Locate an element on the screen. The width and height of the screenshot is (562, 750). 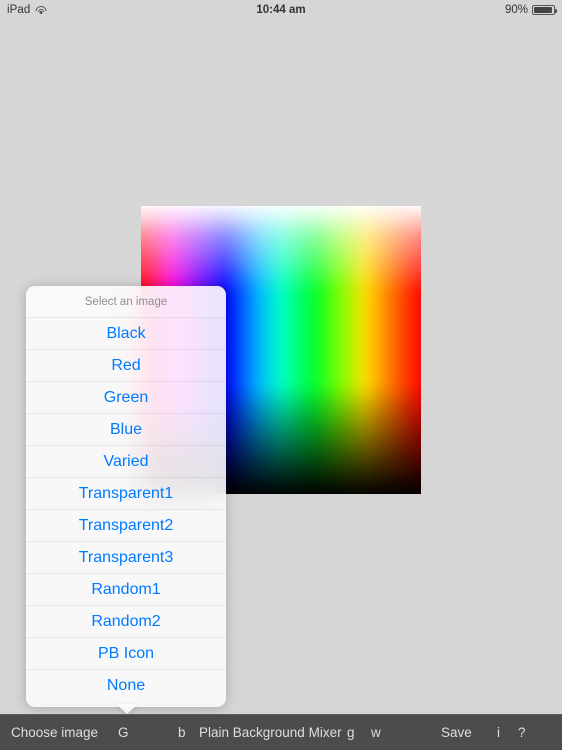
list-item-green: Green is located at coordinates (126, 398).